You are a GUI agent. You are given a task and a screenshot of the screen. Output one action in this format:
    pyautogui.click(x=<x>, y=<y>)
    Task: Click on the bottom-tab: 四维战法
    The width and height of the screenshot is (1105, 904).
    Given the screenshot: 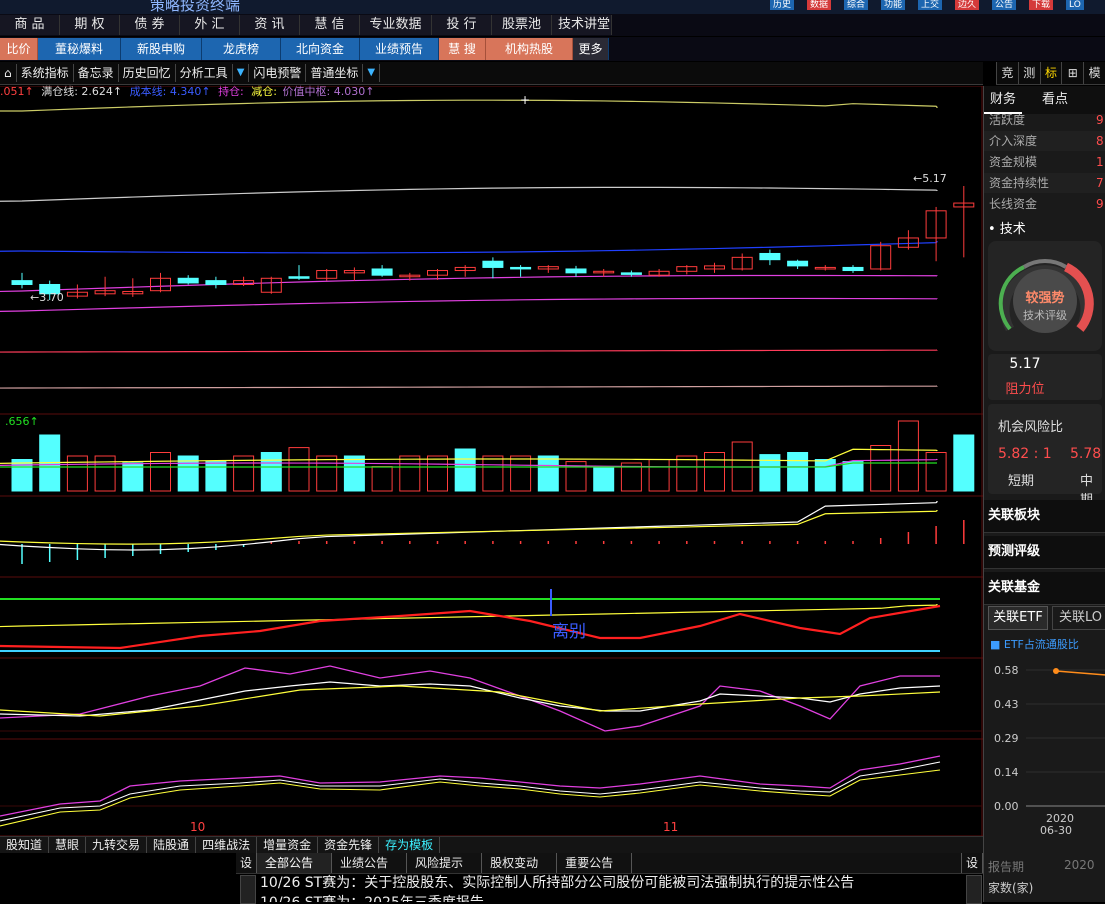 What is the action you would take?
    pyautogui.click(x=227, y=845)
    